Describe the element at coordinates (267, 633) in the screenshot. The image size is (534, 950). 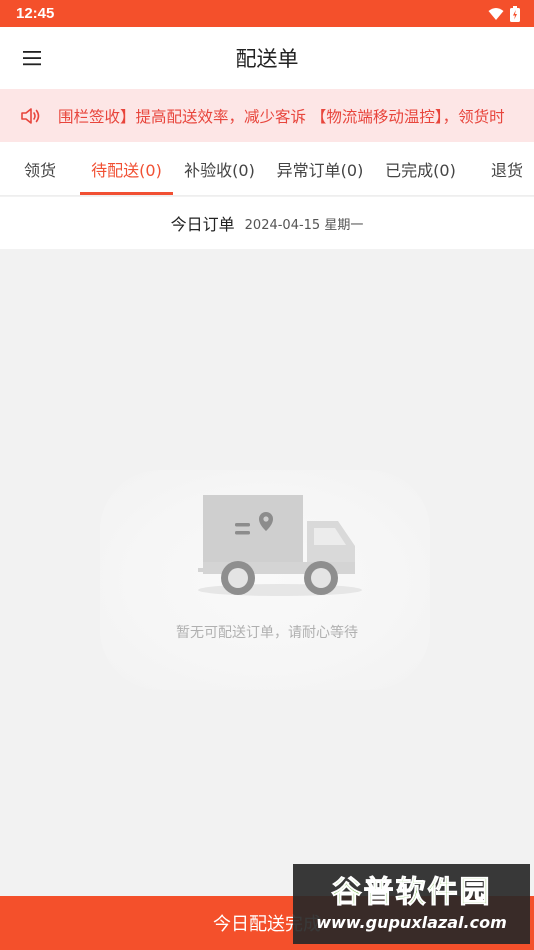
I see `empty-state-message: 暂无可配送订单，请耐心等待` at that location.